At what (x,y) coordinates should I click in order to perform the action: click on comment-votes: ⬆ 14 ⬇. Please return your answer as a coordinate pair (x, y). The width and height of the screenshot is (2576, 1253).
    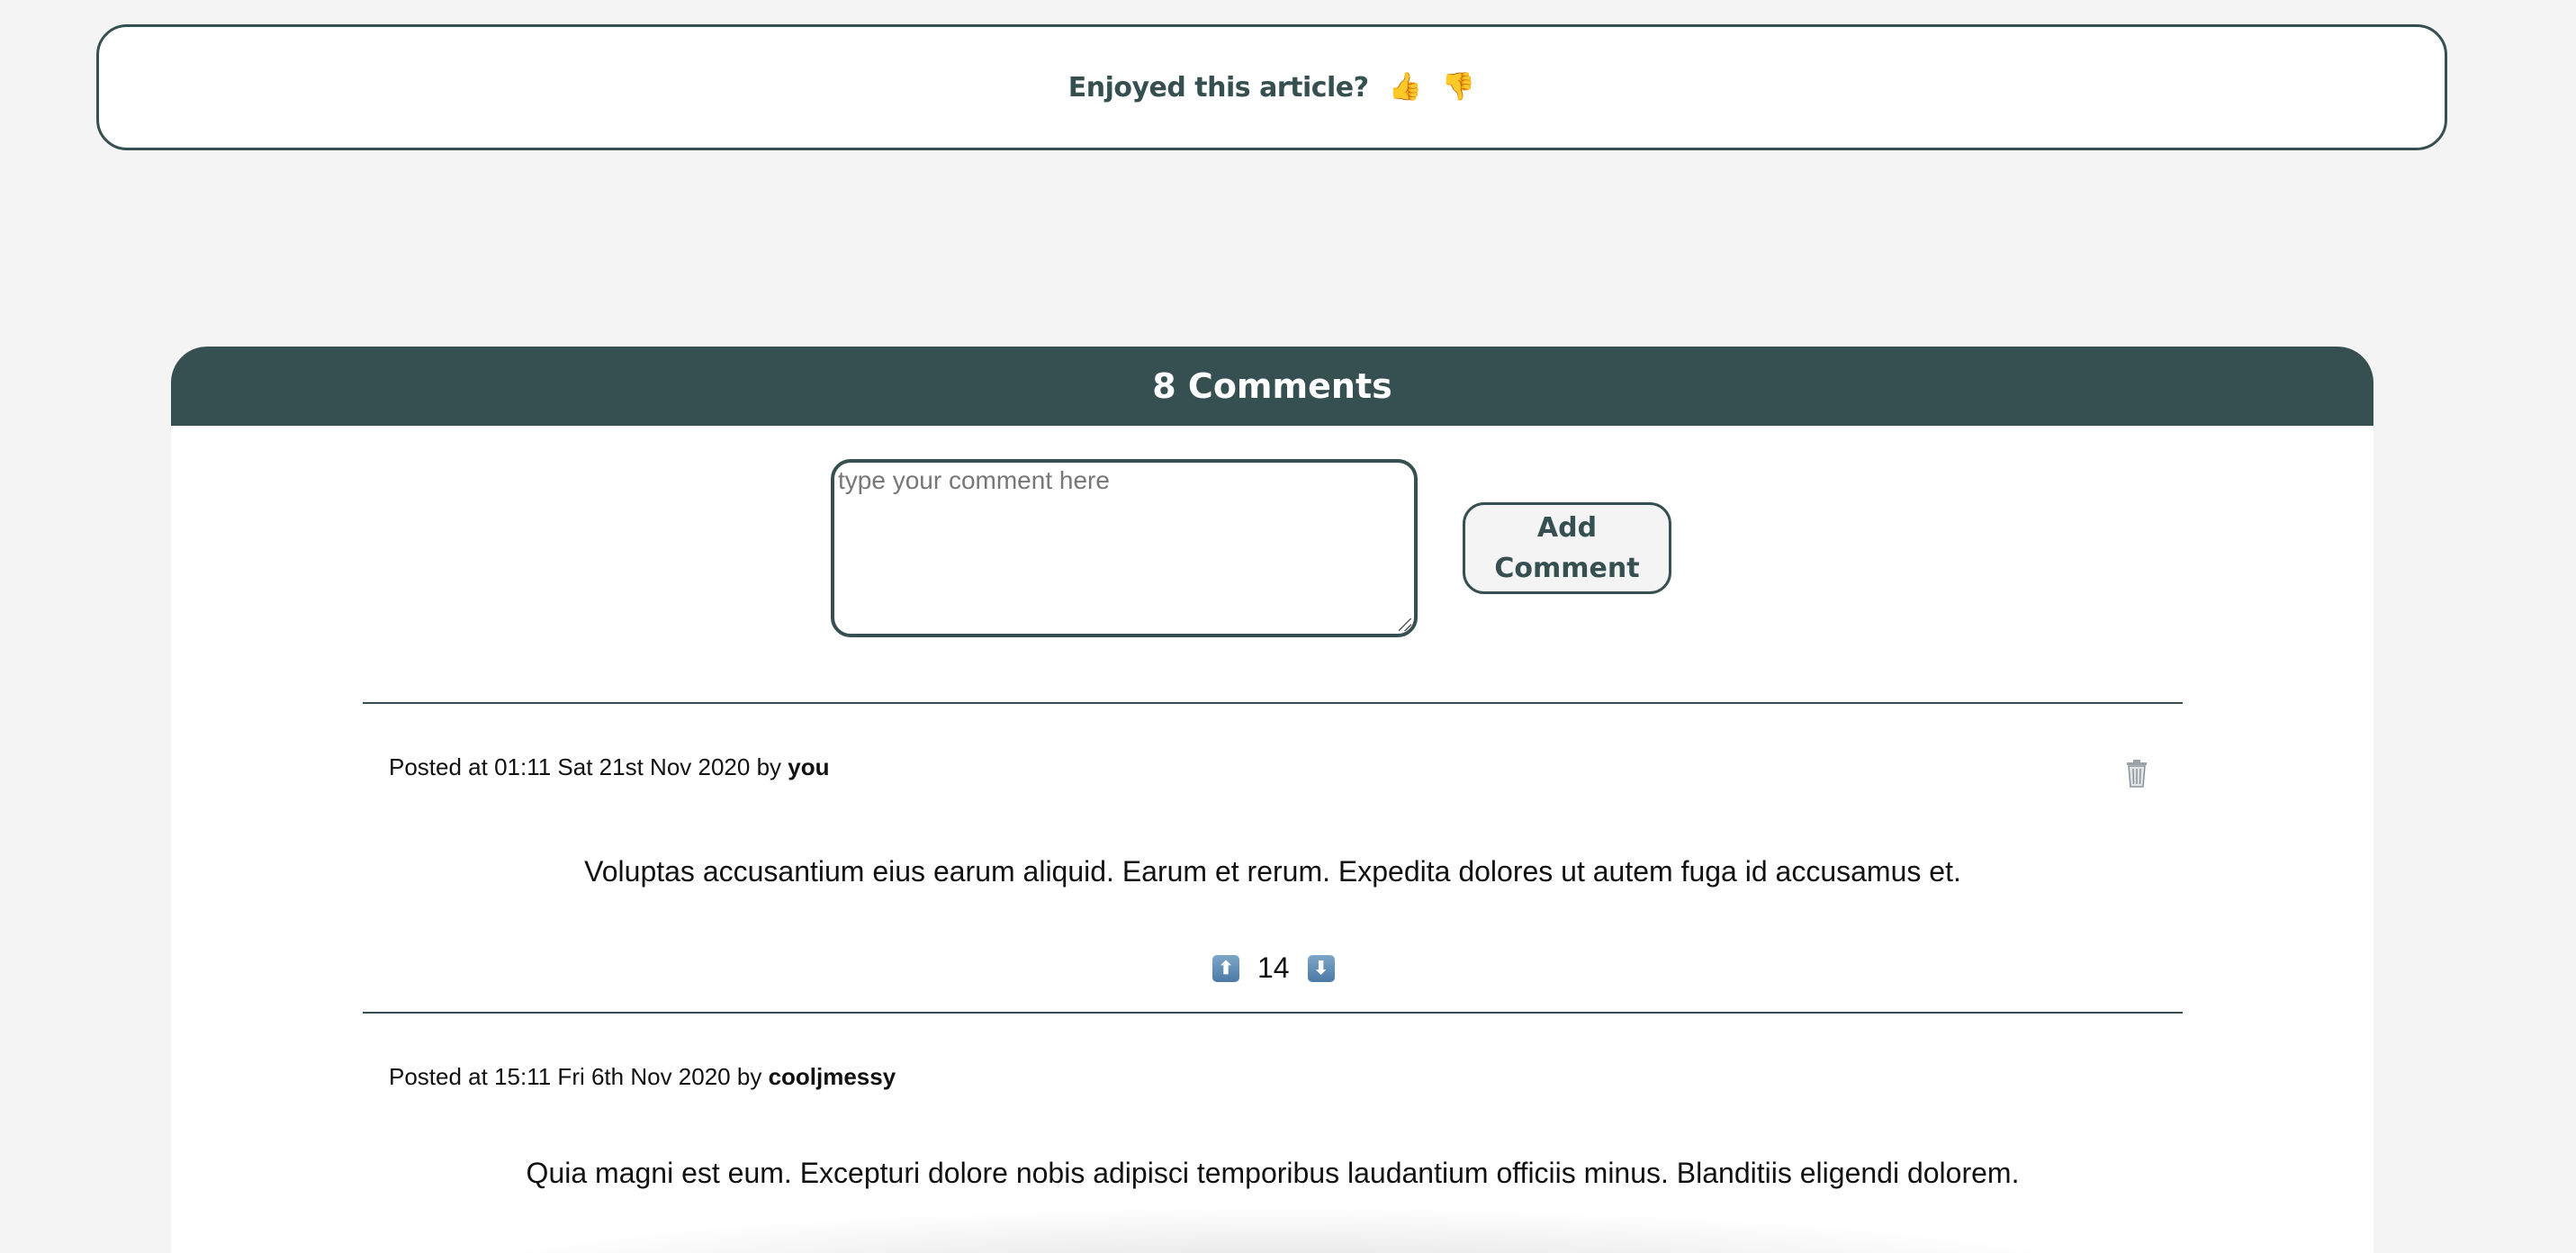
    Looking at the image, I should click on (1273, 968).